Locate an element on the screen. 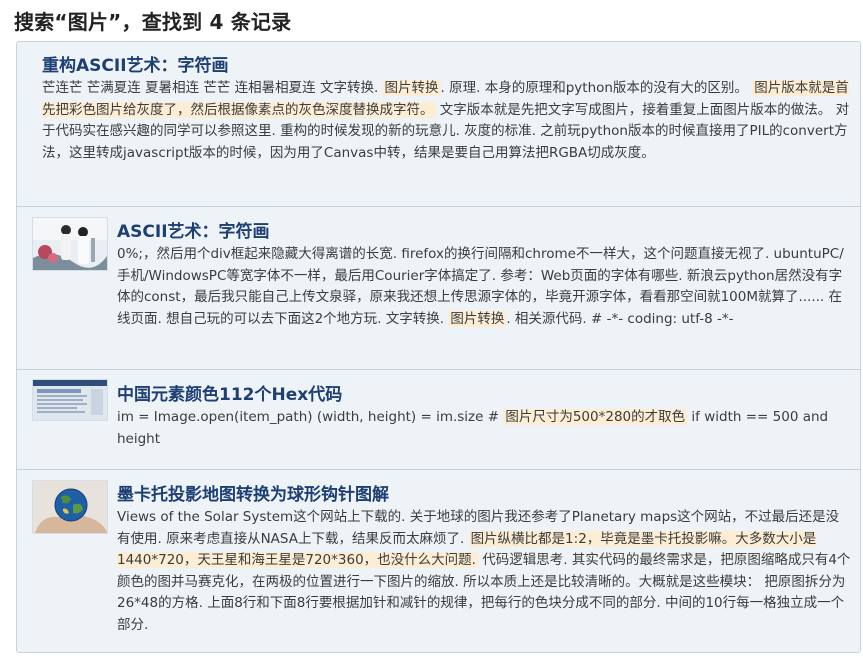  highlighted-match: 图片尺寸为500*280的才取色 is located at coordinates (595, 417).